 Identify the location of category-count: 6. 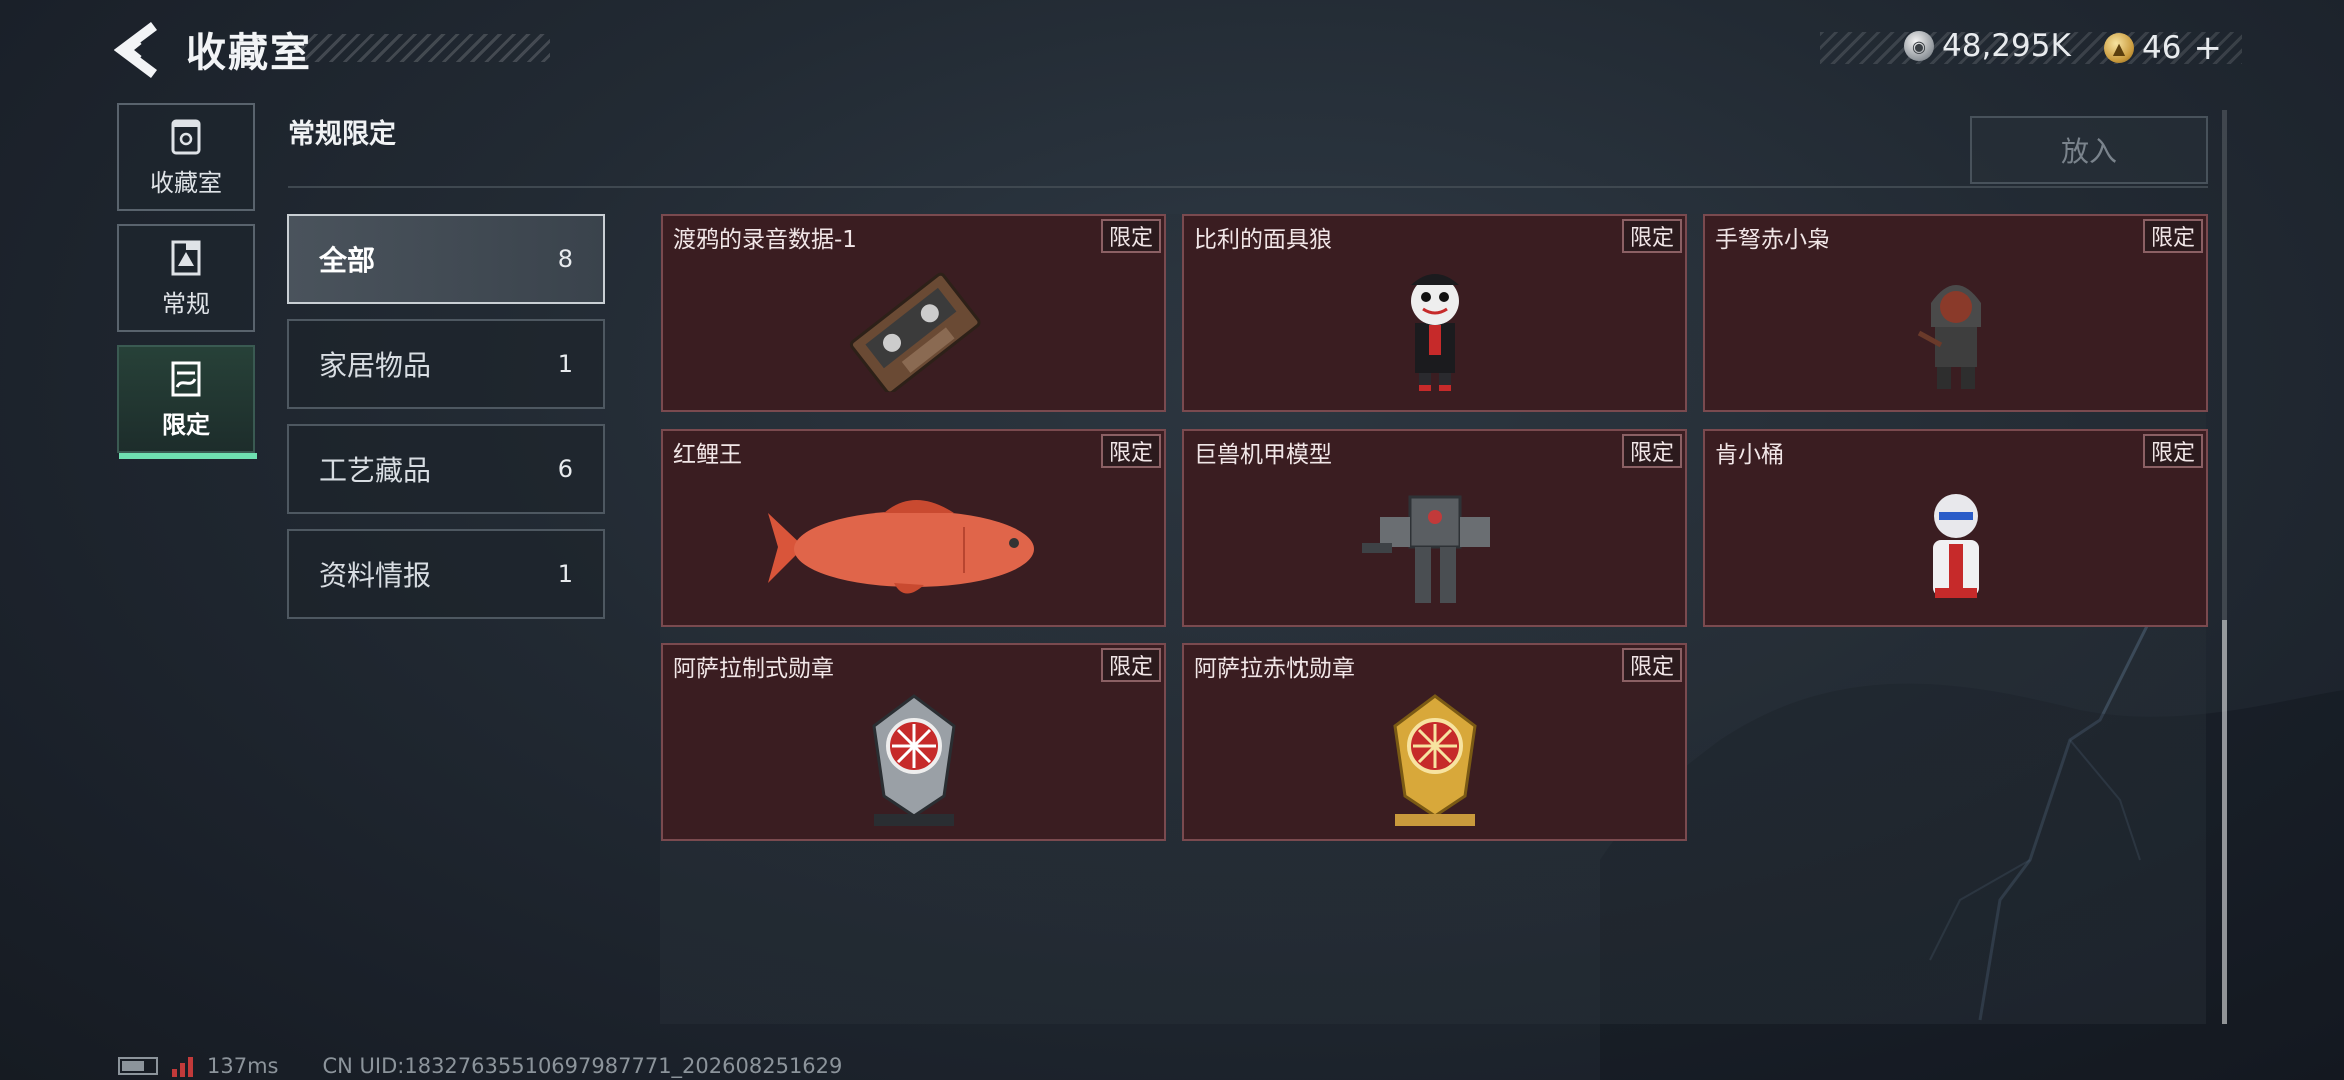
(565, 469).